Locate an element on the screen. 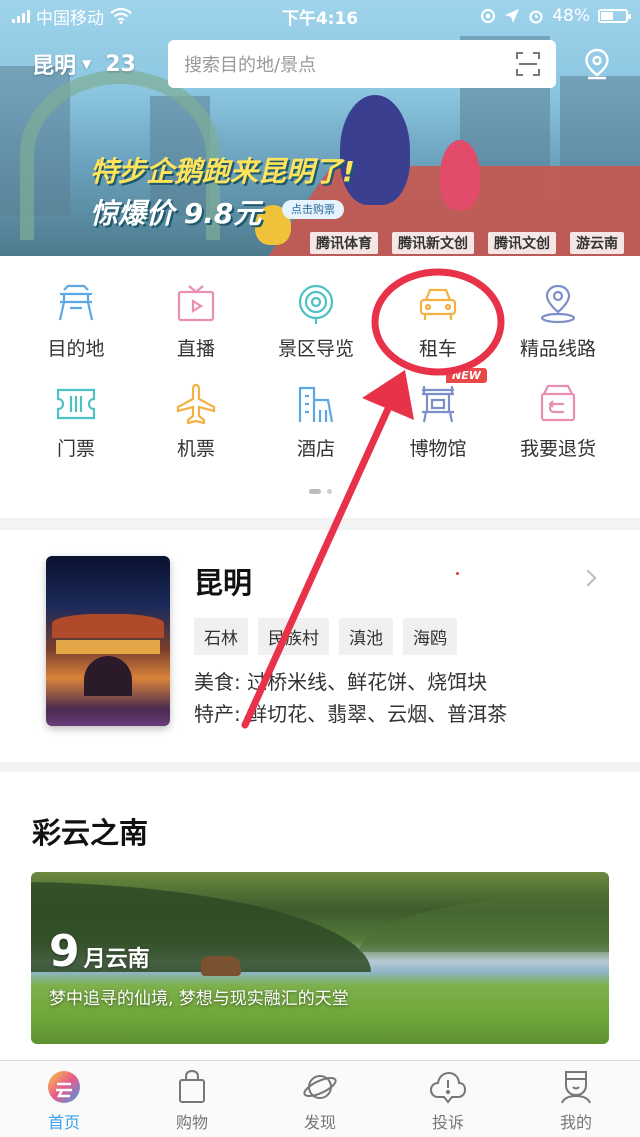 The height and width of the screenshot is (1137, 640). page-indicator is located at coordinates (320, 491).